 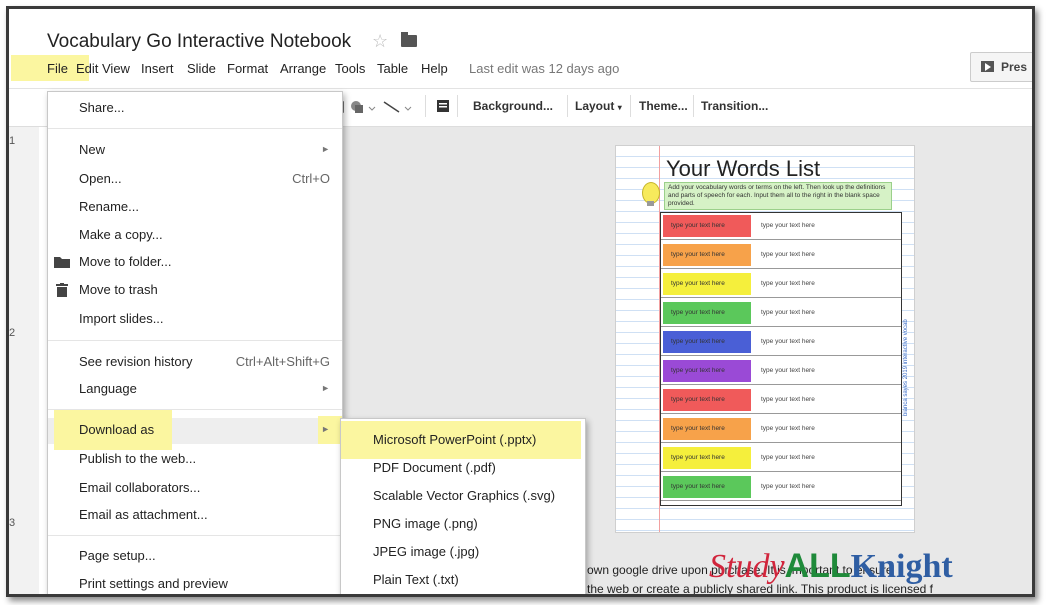 What do you see at coordinates (117, 429) in the screenshot?
I see `menu-item-label: Download as` at bounding box center [117, 429].